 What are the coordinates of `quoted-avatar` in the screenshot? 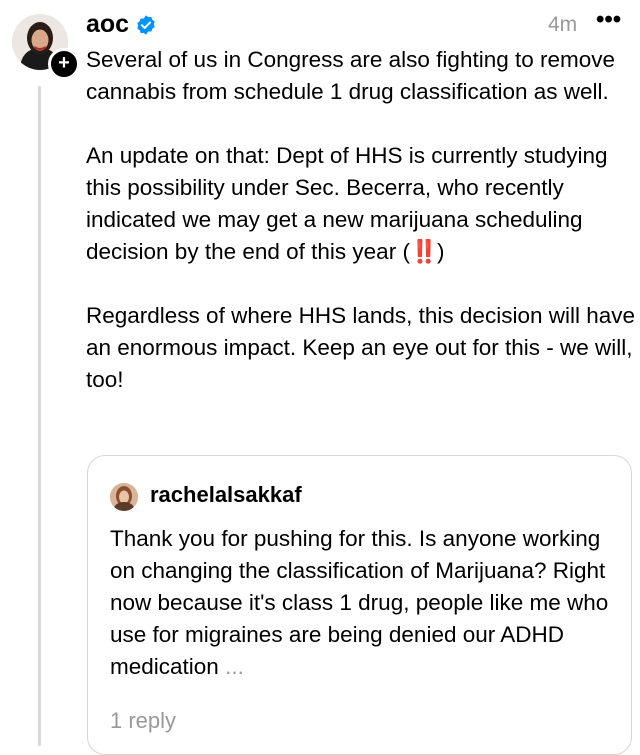 It's located at (124, 497).